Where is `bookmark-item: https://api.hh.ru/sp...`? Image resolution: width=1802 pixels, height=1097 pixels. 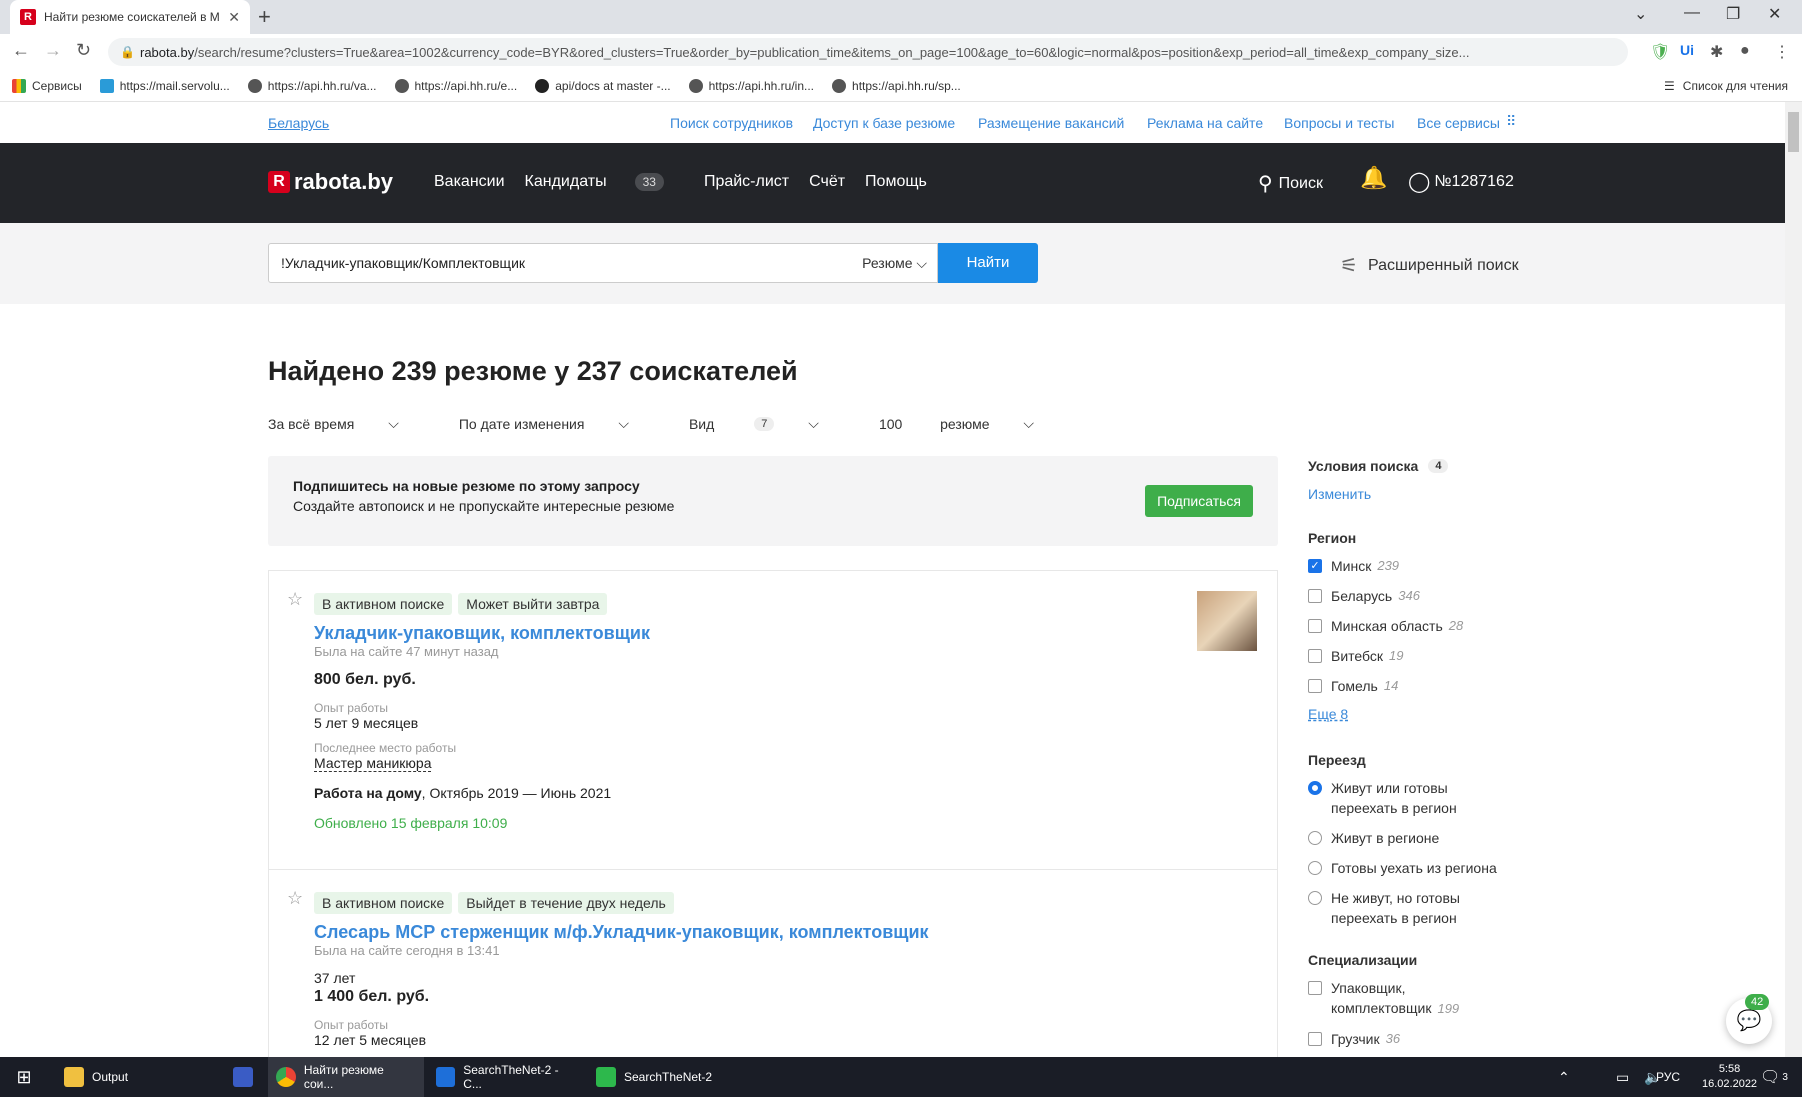
bookmark-item: https://api.hh.ru/sp... is located at coordinates (896, 85).